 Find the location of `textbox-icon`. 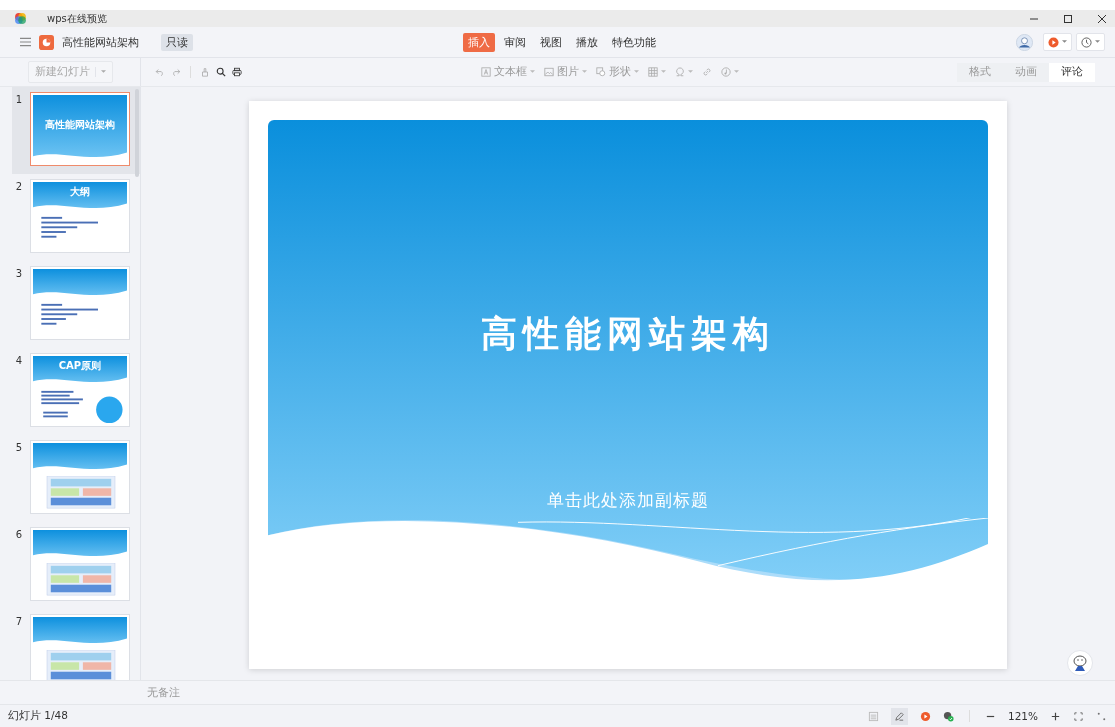

textbox-icon is located at coordinates (485, 72).